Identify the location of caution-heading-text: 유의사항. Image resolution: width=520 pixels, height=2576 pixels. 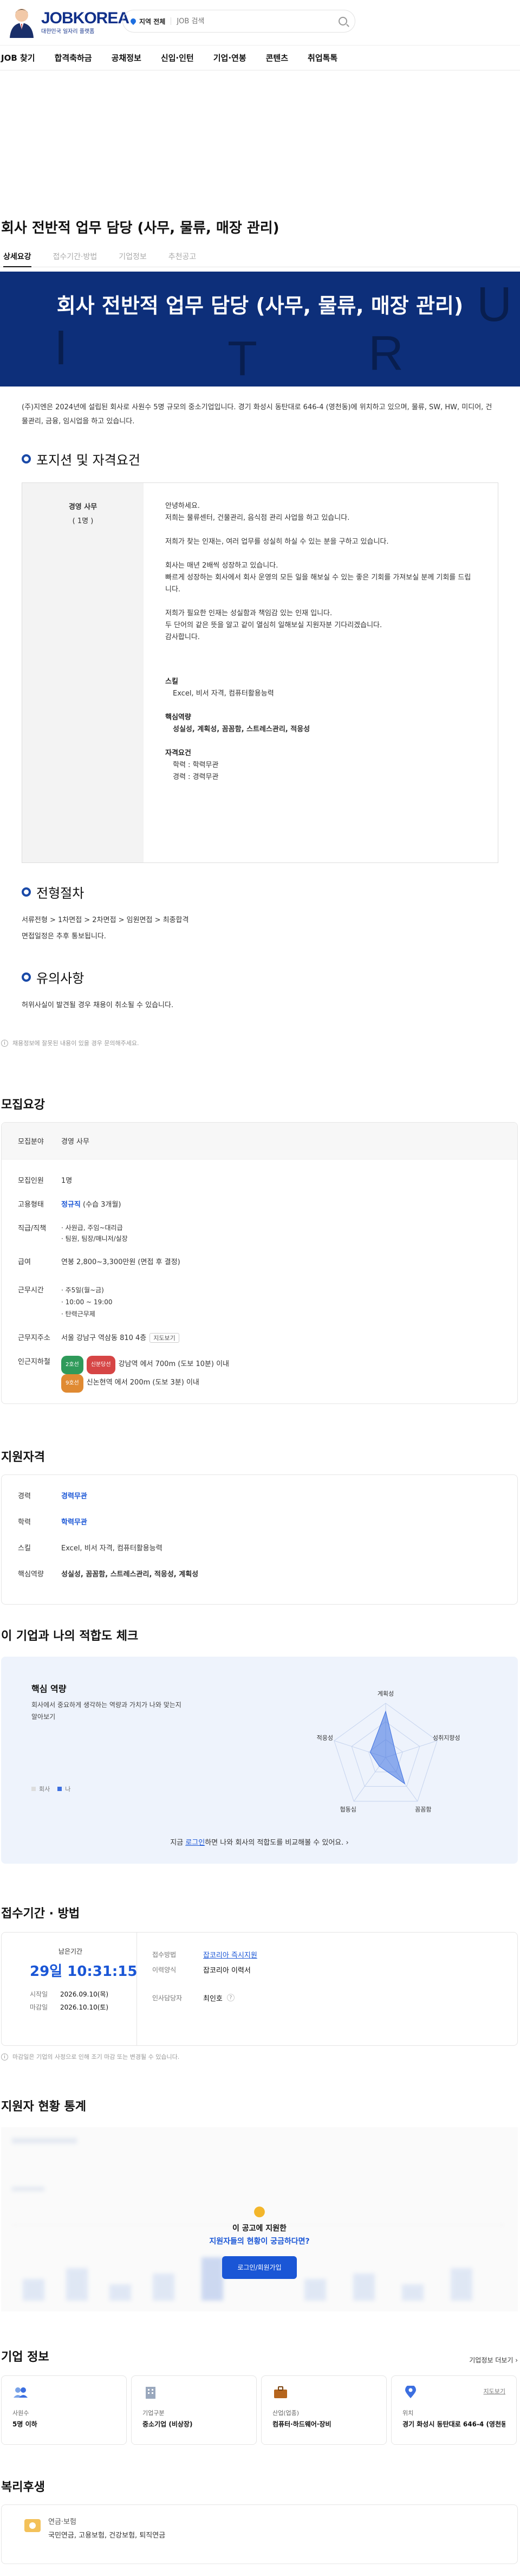
(60, 978).